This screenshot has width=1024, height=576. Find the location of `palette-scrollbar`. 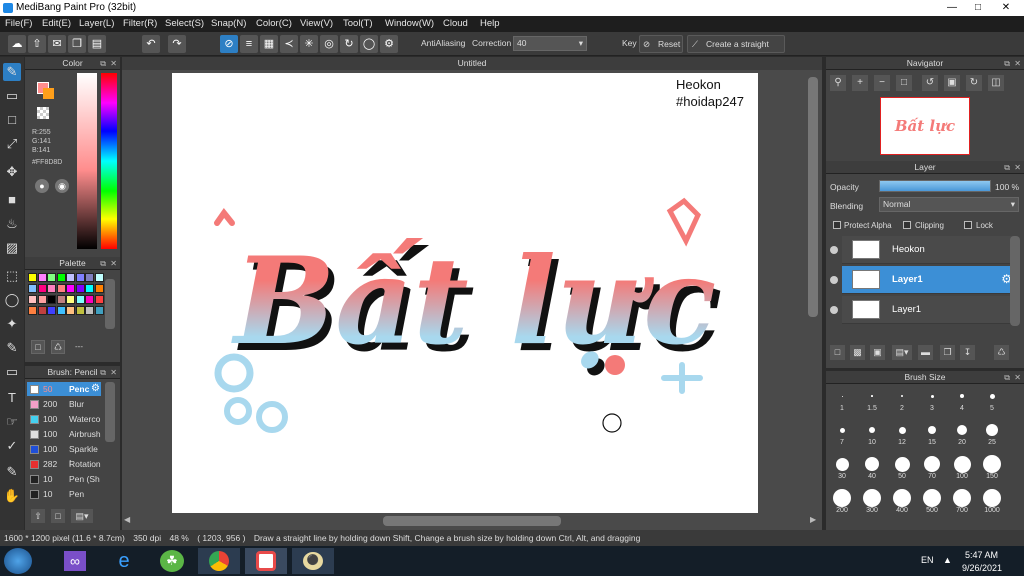

palette-scrollbar is located at coordinates (110, 304).